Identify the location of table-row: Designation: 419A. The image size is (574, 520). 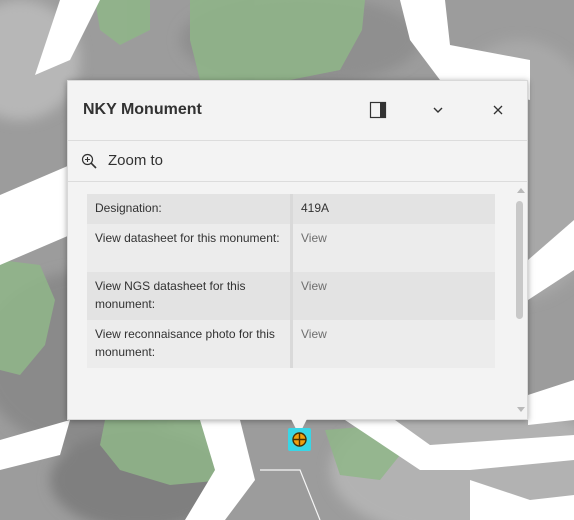
(291, 209).